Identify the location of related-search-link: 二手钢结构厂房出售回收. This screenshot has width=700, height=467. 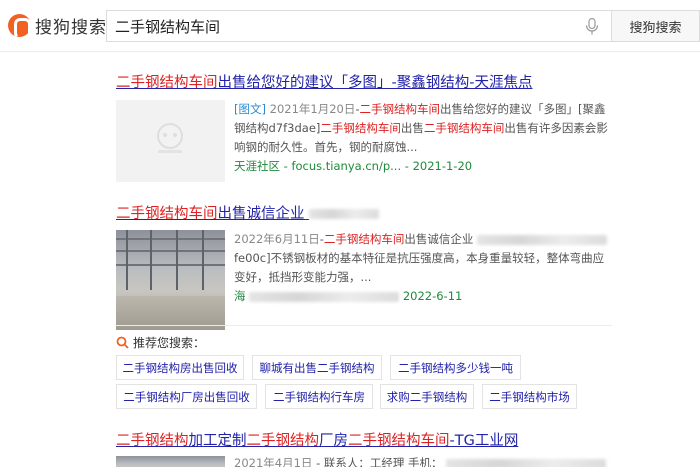
(186, 396).